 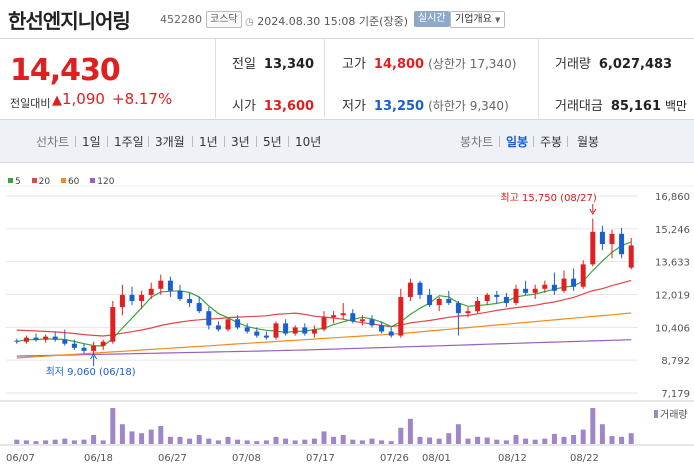 I want to click on high-annotation: 최고 15,750 (08/27), so click(x=548, y=198).